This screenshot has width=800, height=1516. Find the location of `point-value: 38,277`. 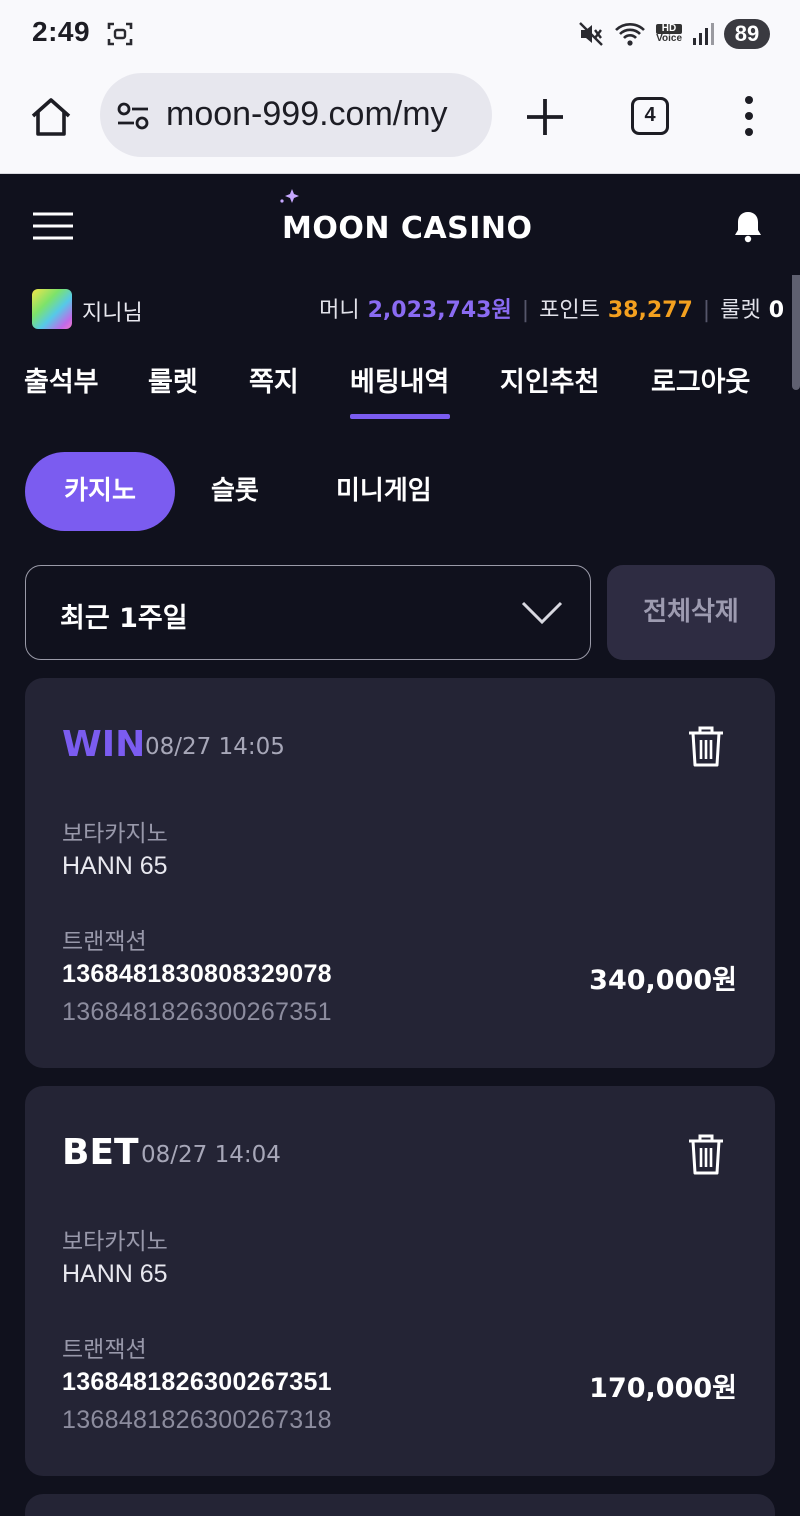

point-value: 38,277 is located at coordinates (650, 310).